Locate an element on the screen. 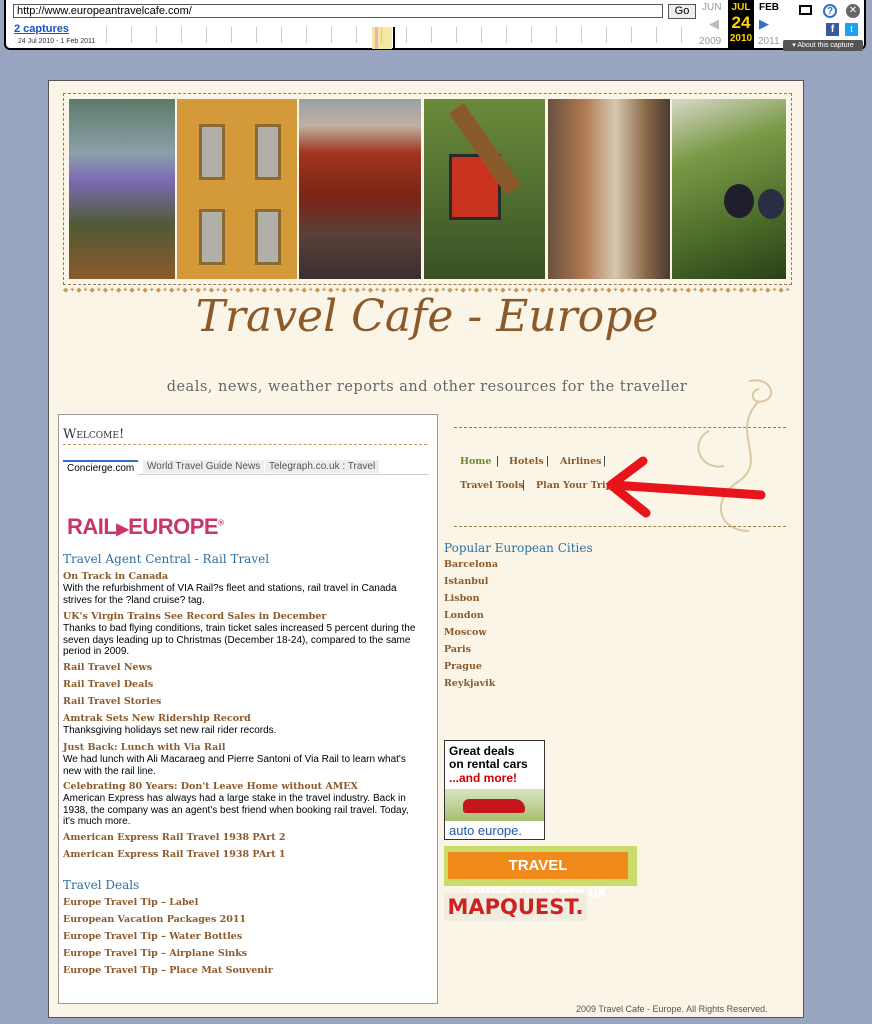  deal-link: Europe Travel Tip – Label is located at coordinates (130, 902).